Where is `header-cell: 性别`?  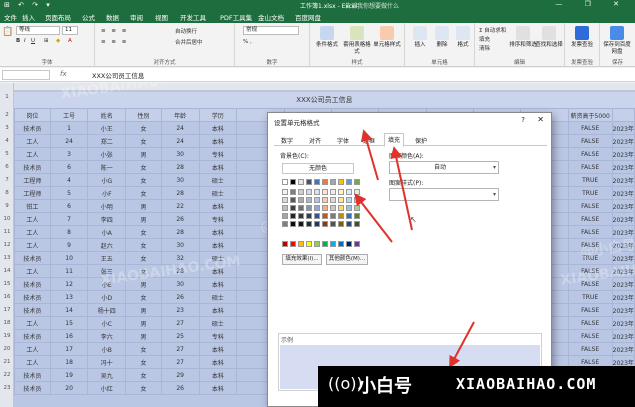
header-cell: 性别 is located at coordinates (143, 115).